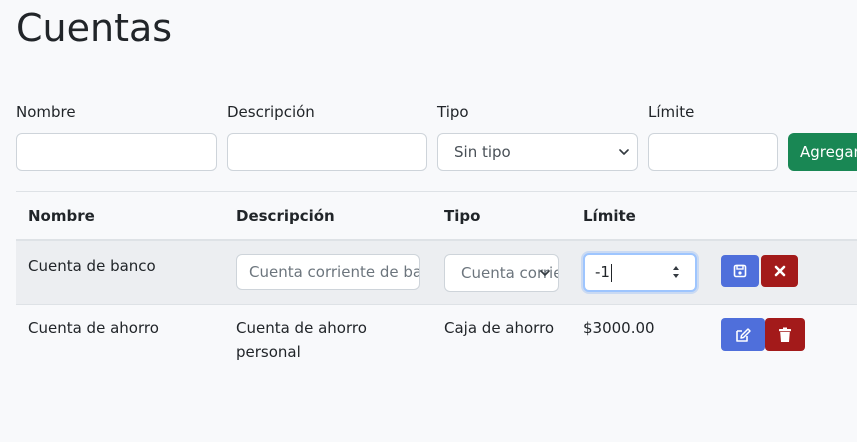 This screenshot has height=442, width=857. Describe the element at coordinates (92, 266) in the screenshot. I see `row-nombre: Cuenta de banco` at that location.